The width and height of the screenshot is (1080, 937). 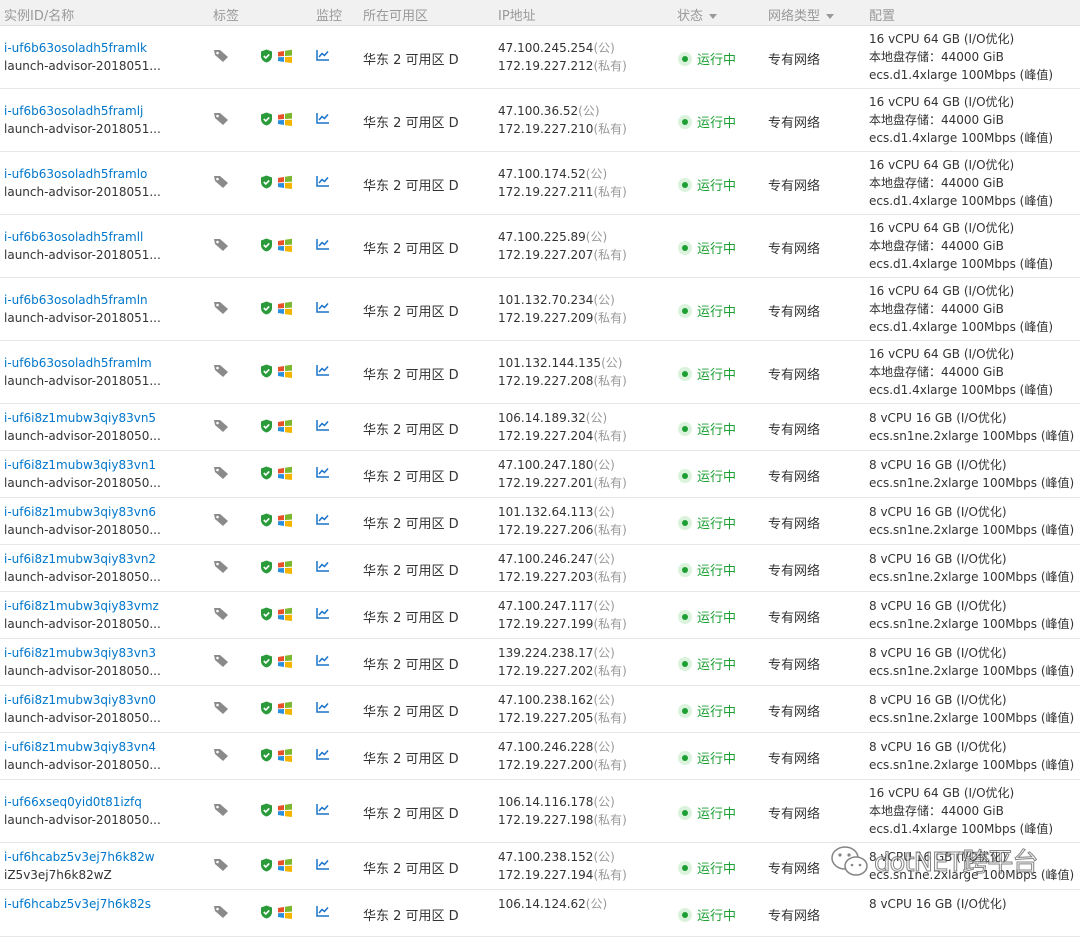 I want to click on instance-id-link: i-uf6b63osoladh5framlk, so click(x=82, y=48).